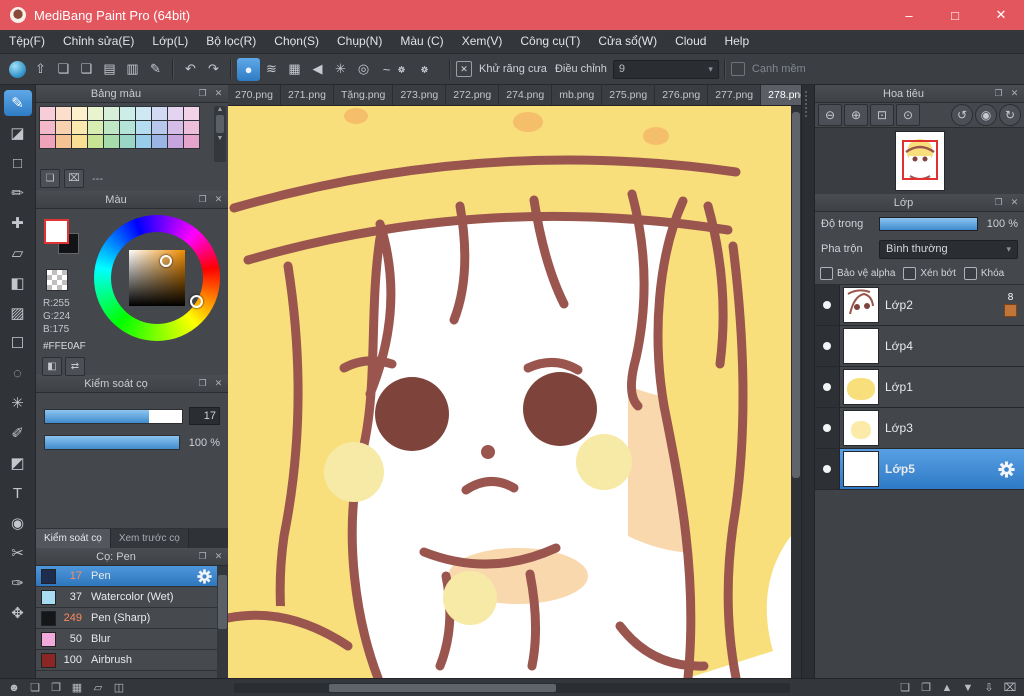 This screenshot has height=696, width=1024. Describe the element at coordinates (340, 69) in the screenshot. I see `brush-shape-cross-button: ✳` at that location.